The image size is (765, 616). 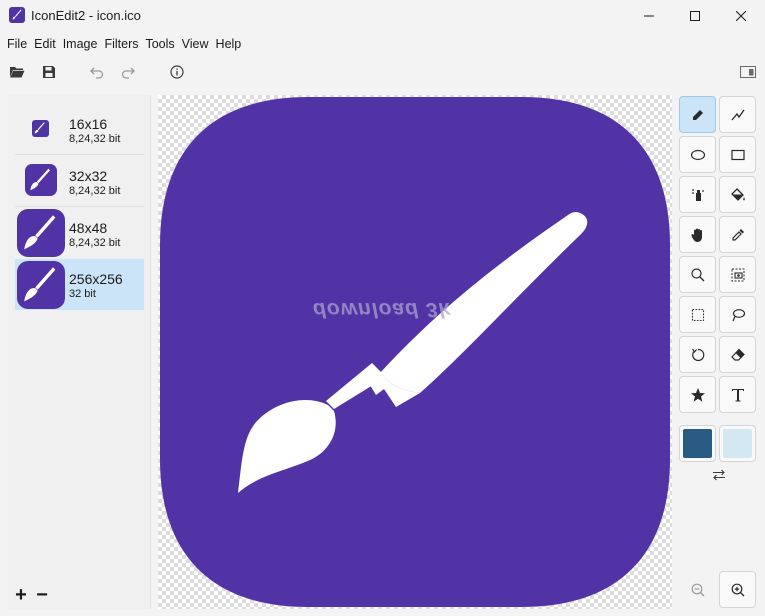 I want to click on text-tool, so click(x=737, y=394).